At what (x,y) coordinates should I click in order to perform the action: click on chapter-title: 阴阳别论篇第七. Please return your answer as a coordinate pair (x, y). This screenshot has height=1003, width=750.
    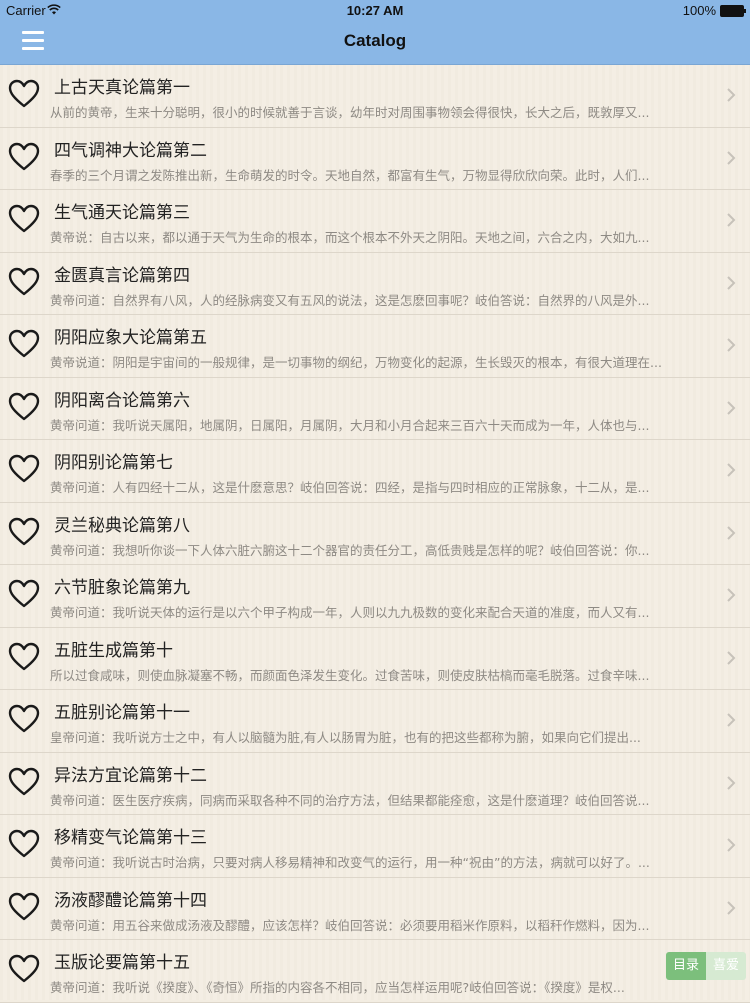
    Looking at the image, I should click on (113, 463).